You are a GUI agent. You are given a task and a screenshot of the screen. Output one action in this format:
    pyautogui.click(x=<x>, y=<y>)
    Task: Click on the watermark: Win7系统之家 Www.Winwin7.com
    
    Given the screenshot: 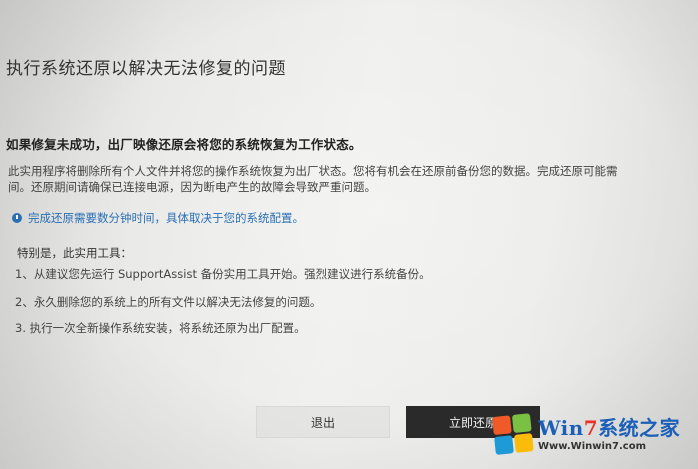 What is the action you would take?
    pyautogui.click(x=593, y=435)
    